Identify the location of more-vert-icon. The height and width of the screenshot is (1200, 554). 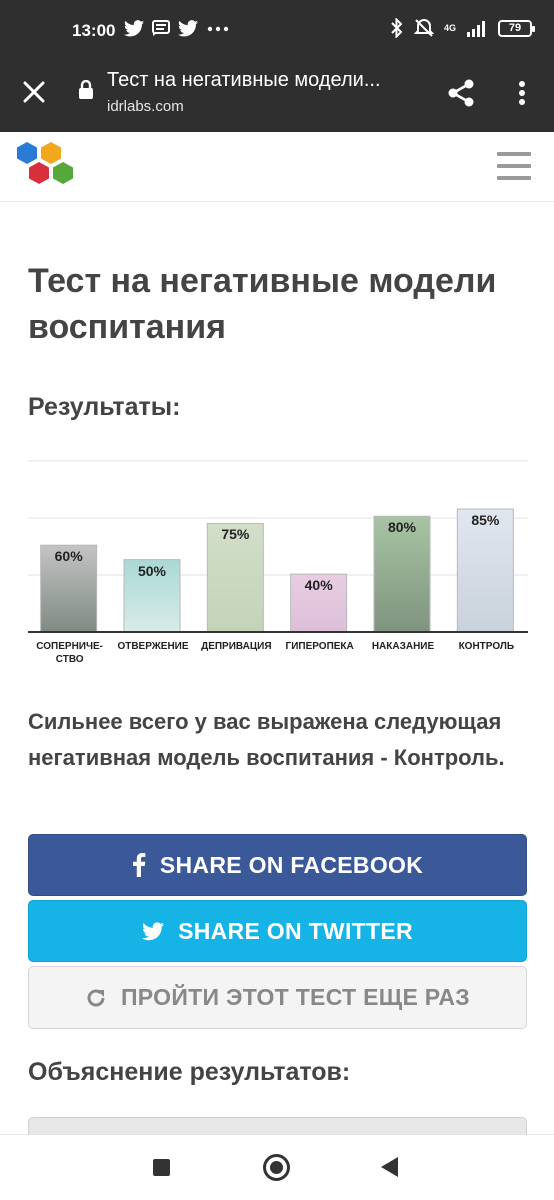
(522, 93).